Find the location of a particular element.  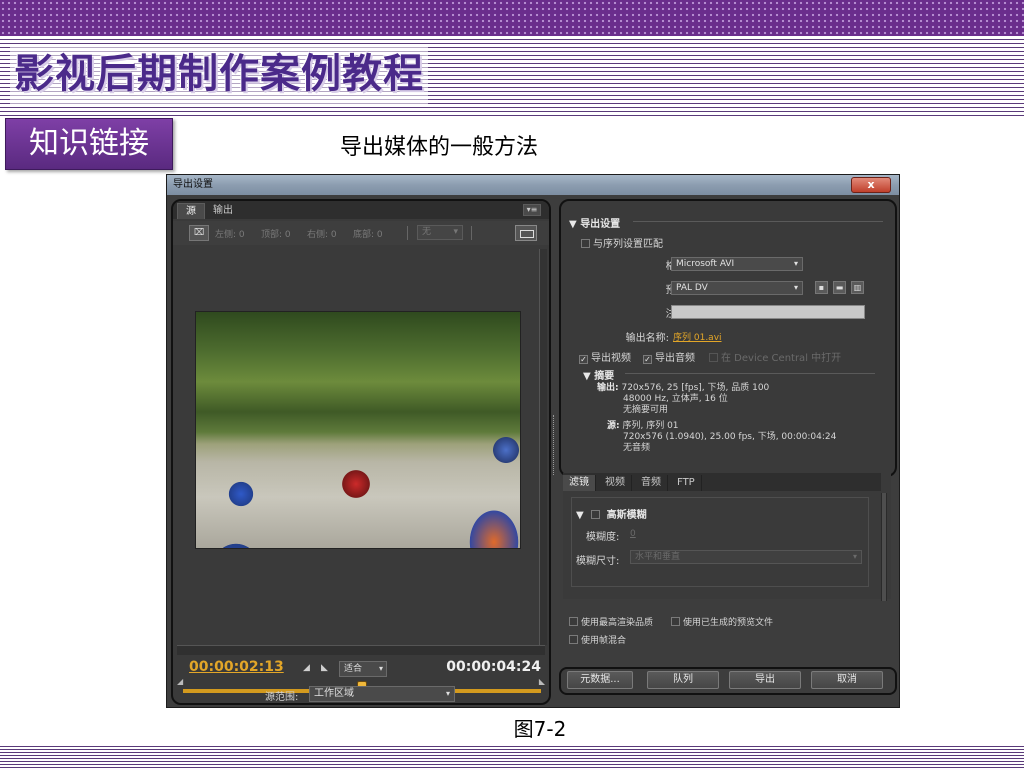

max-render-quality-checkbox: 使用最高渲染品质 is located at coordinates (611, 621).